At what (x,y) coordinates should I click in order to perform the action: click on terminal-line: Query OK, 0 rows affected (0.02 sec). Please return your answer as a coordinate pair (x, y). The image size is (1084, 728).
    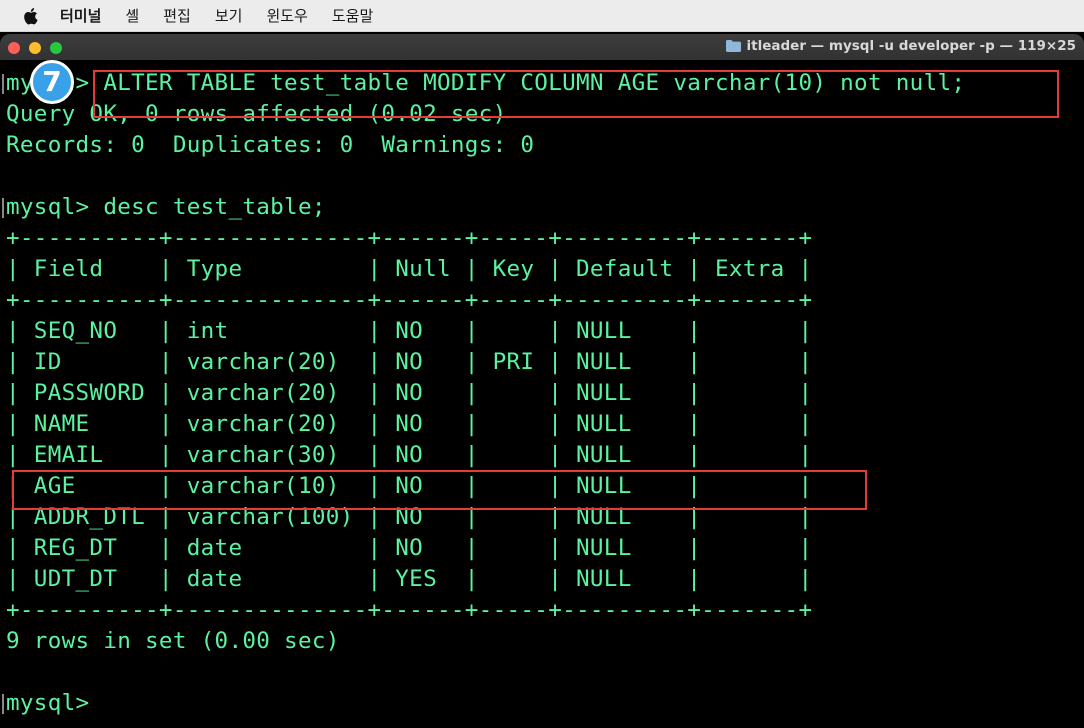
    Looking at the image, I should click on (256, 114).